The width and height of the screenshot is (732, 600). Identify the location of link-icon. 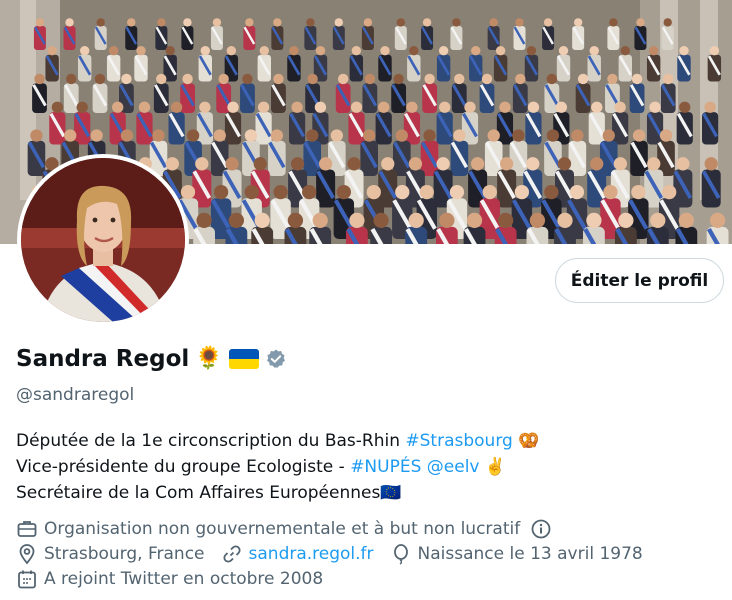
(232, 554).